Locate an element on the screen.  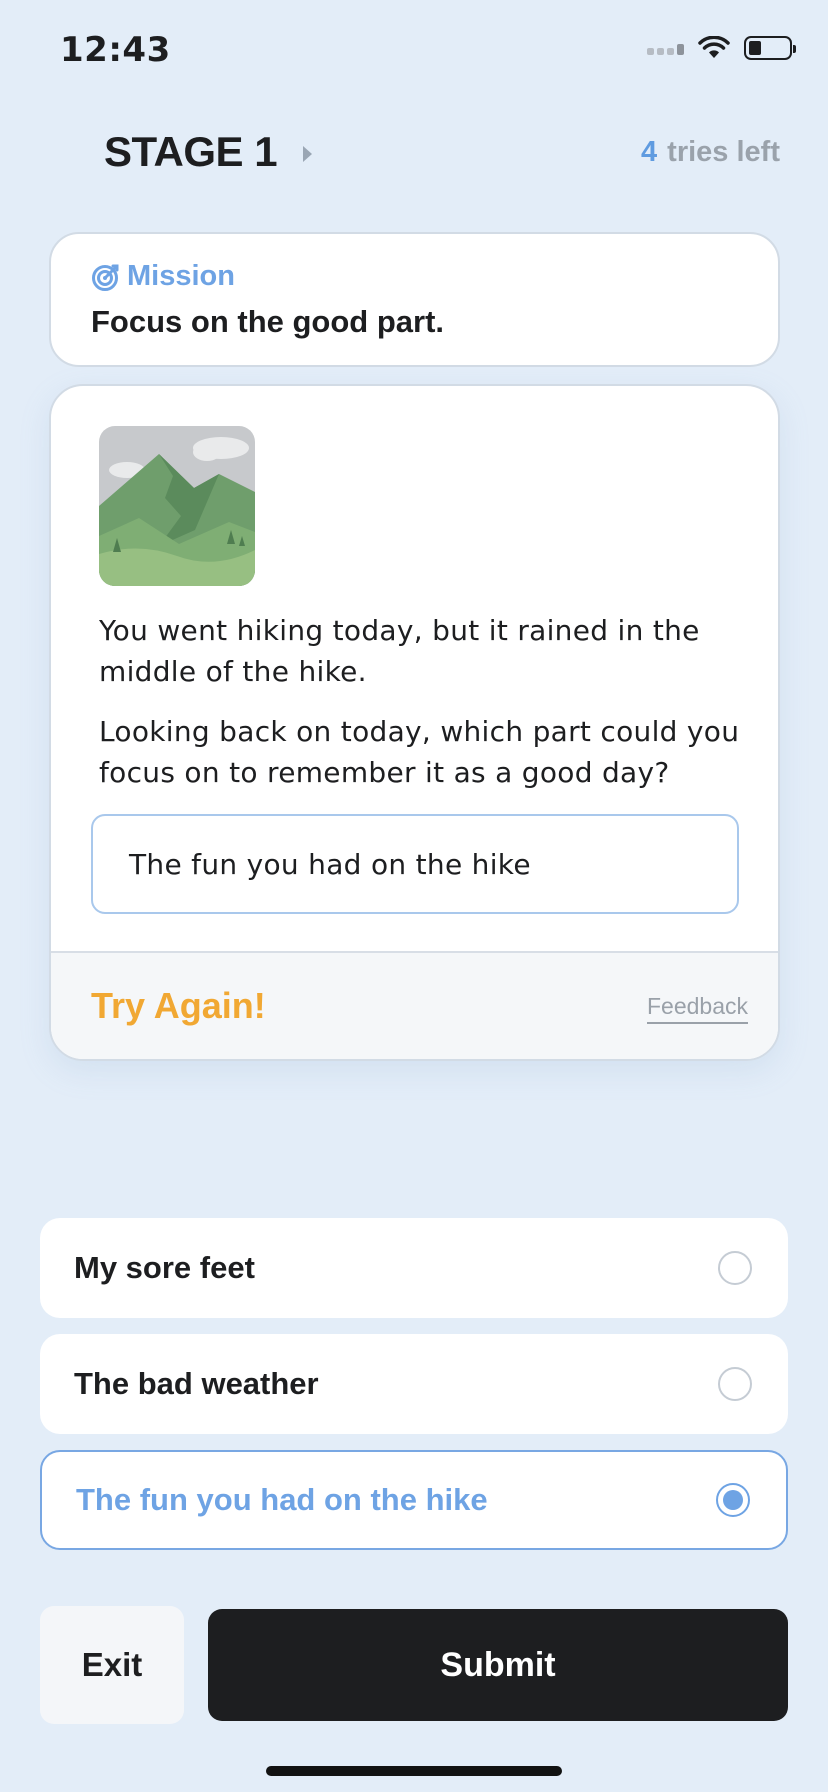
option-bad-weather: The bad weather is located at coordinates (414, 1384).